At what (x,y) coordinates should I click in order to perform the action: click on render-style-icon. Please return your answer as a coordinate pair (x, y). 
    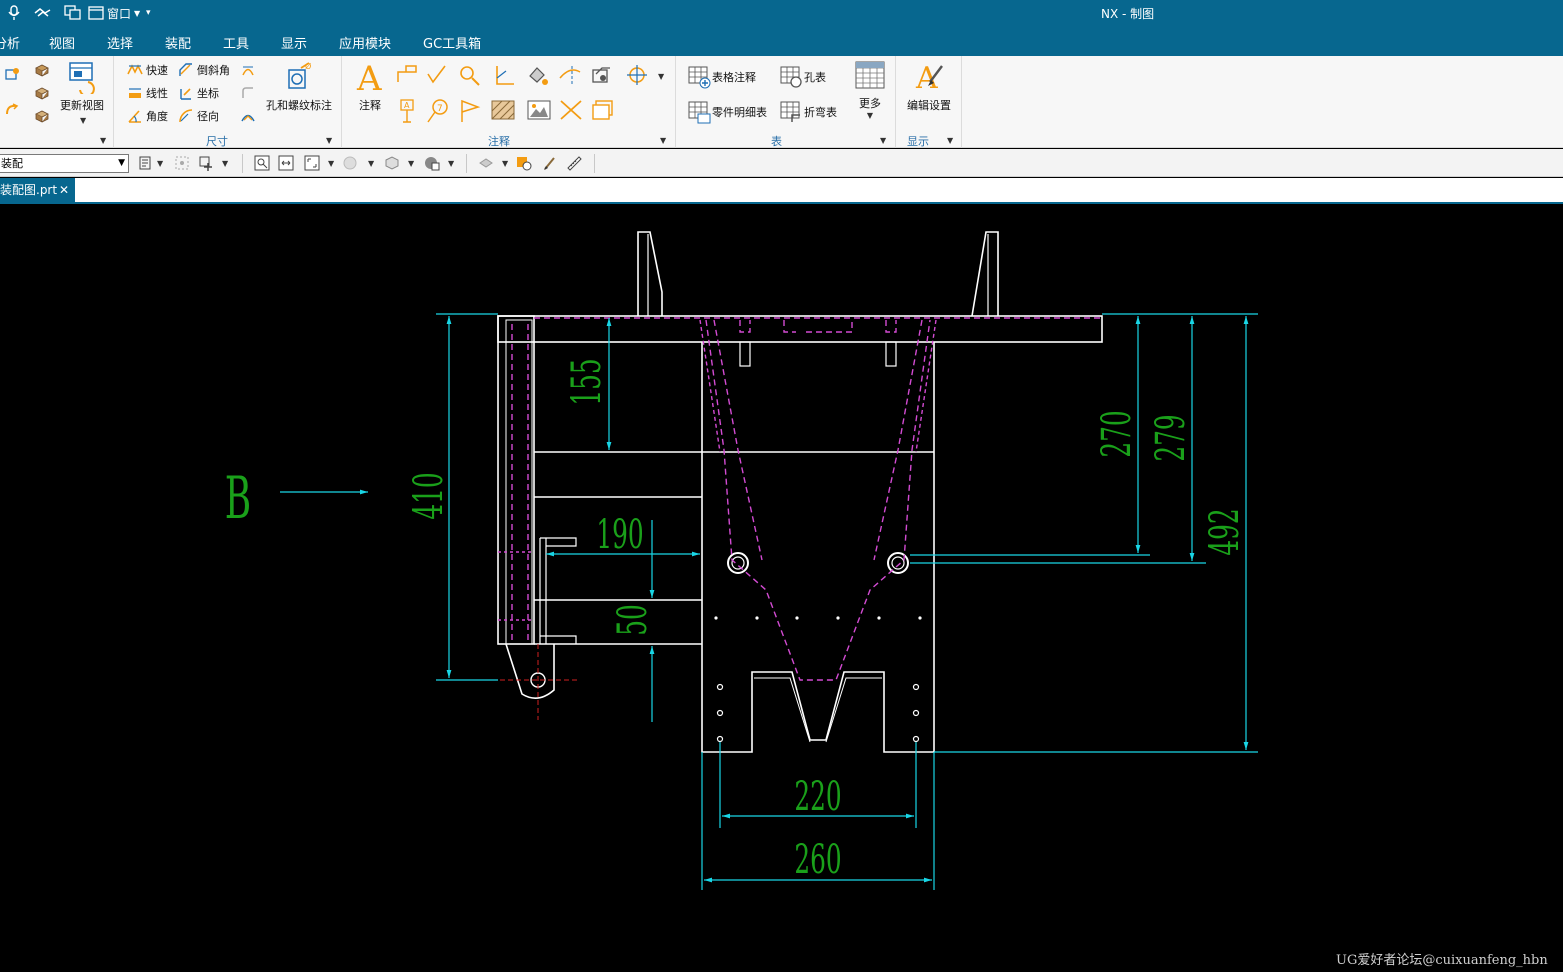
    Looking at the image, I should click on (432, 163).